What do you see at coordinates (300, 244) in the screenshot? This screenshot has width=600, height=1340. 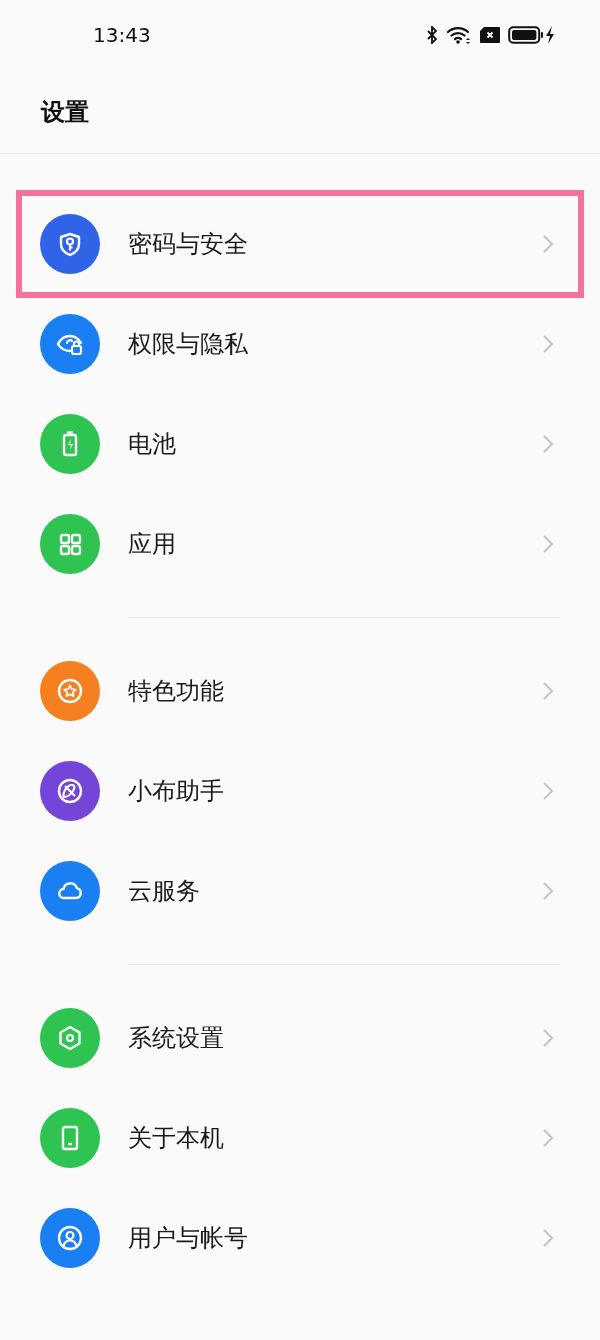 I see `settings-row: 密码与安全` at bounding box center [300, 244].